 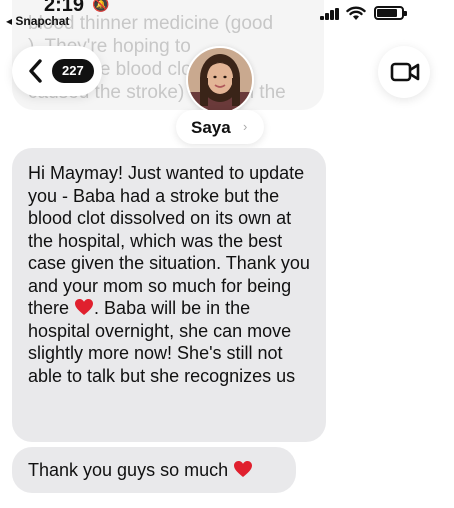 I want to click on contact-name-pill: Saya ›, so click(x=220, y=127).